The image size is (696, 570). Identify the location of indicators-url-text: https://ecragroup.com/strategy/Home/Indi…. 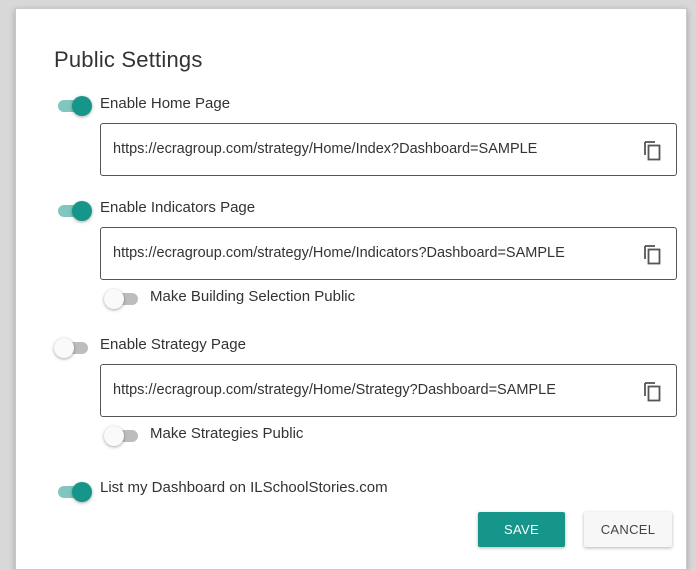
(339, 253).